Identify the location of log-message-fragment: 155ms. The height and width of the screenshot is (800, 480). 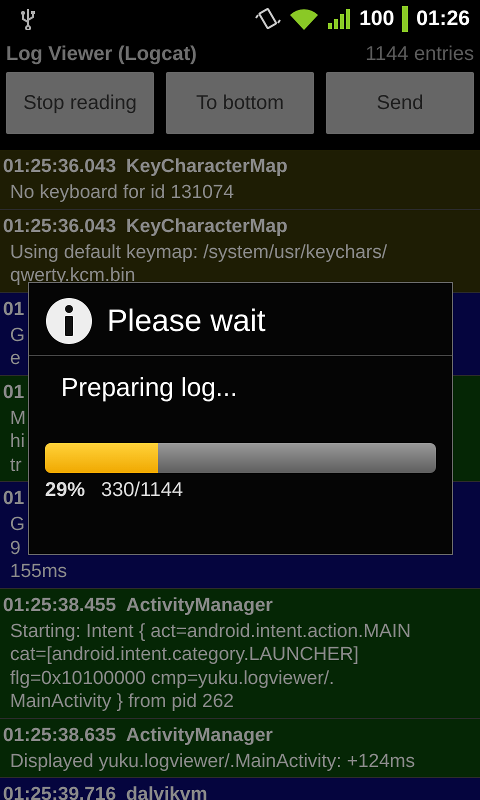
(39, 571).